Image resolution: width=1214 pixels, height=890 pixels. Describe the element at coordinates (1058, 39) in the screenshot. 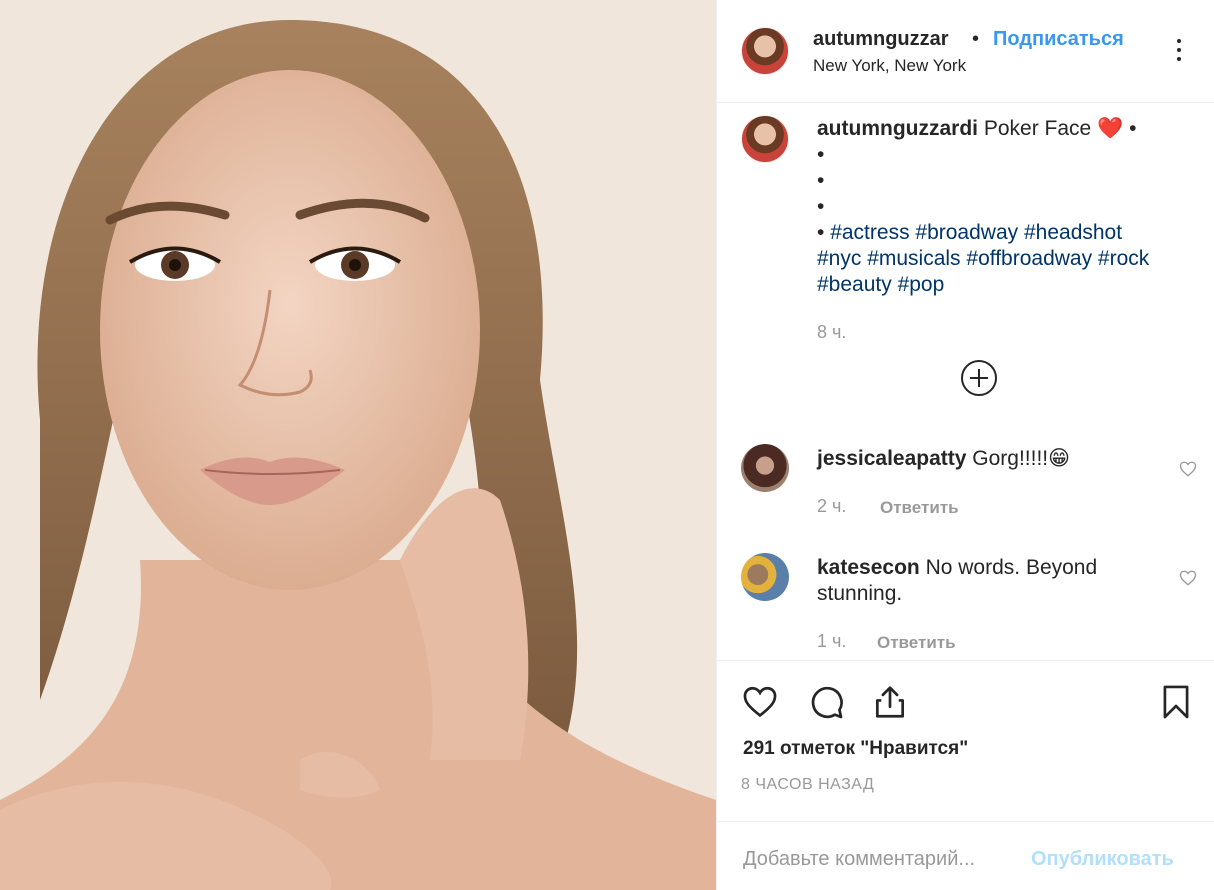

I see `follow-button: Подписаться` at that location.